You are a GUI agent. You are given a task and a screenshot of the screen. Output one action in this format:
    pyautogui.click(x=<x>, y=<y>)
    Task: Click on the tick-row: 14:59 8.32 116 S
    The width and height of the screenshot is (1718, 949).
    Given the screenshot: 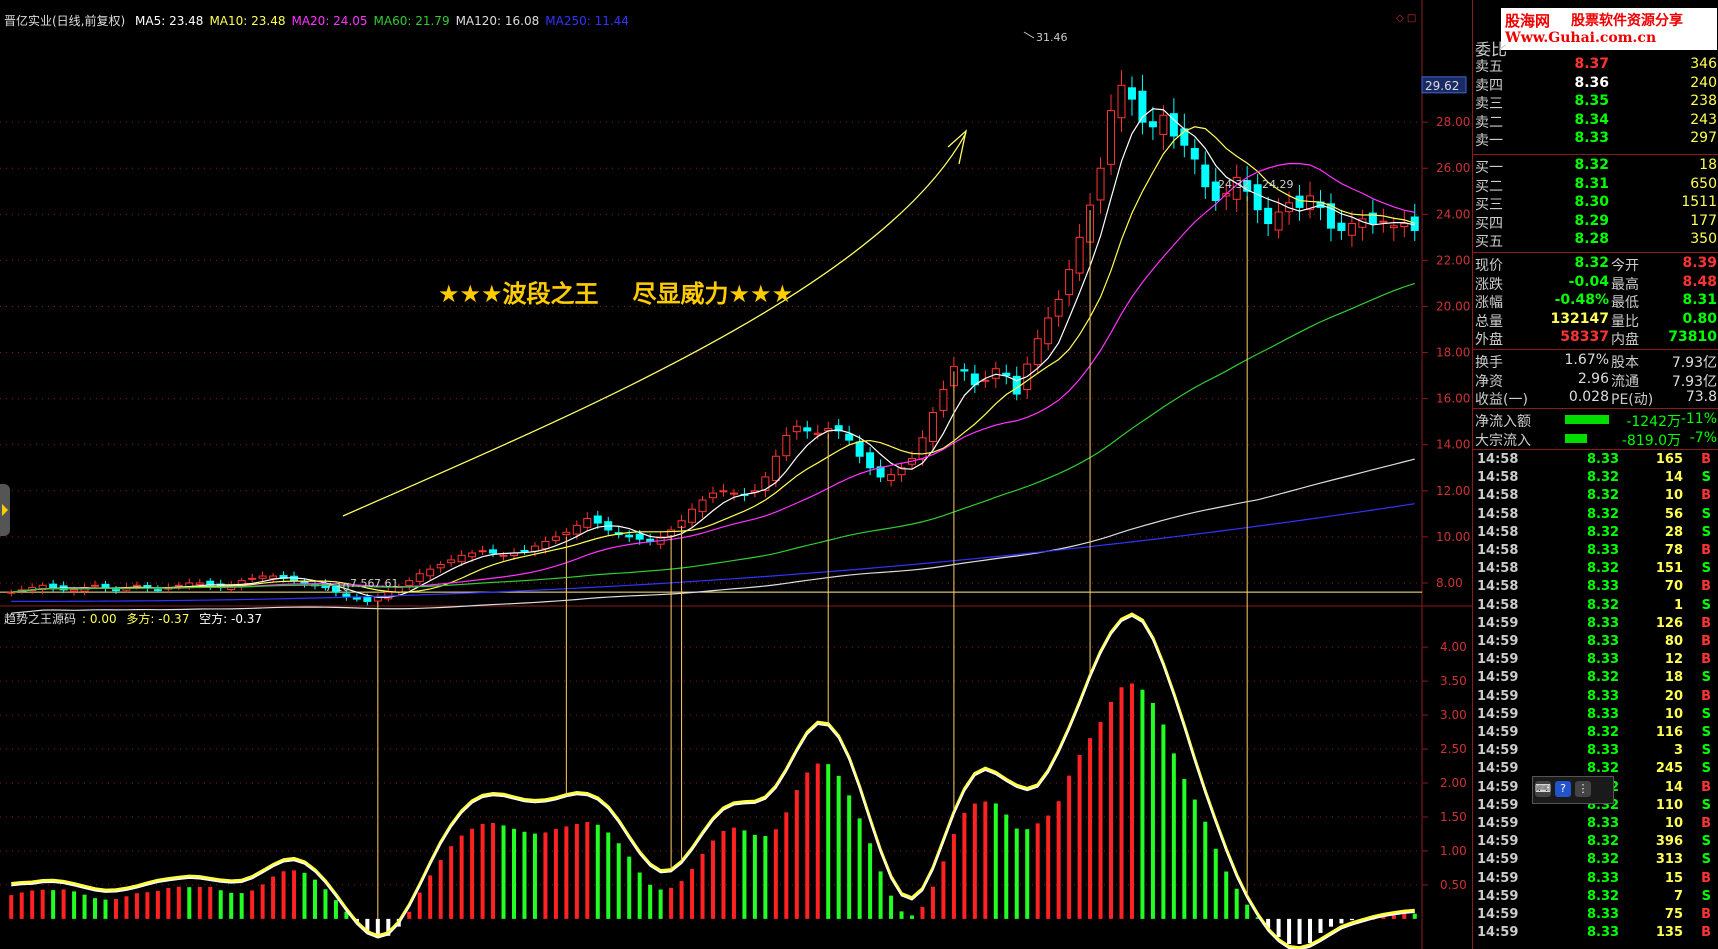 What is the action you would take?
    pyautogui.click(x=1595, y=733)
    